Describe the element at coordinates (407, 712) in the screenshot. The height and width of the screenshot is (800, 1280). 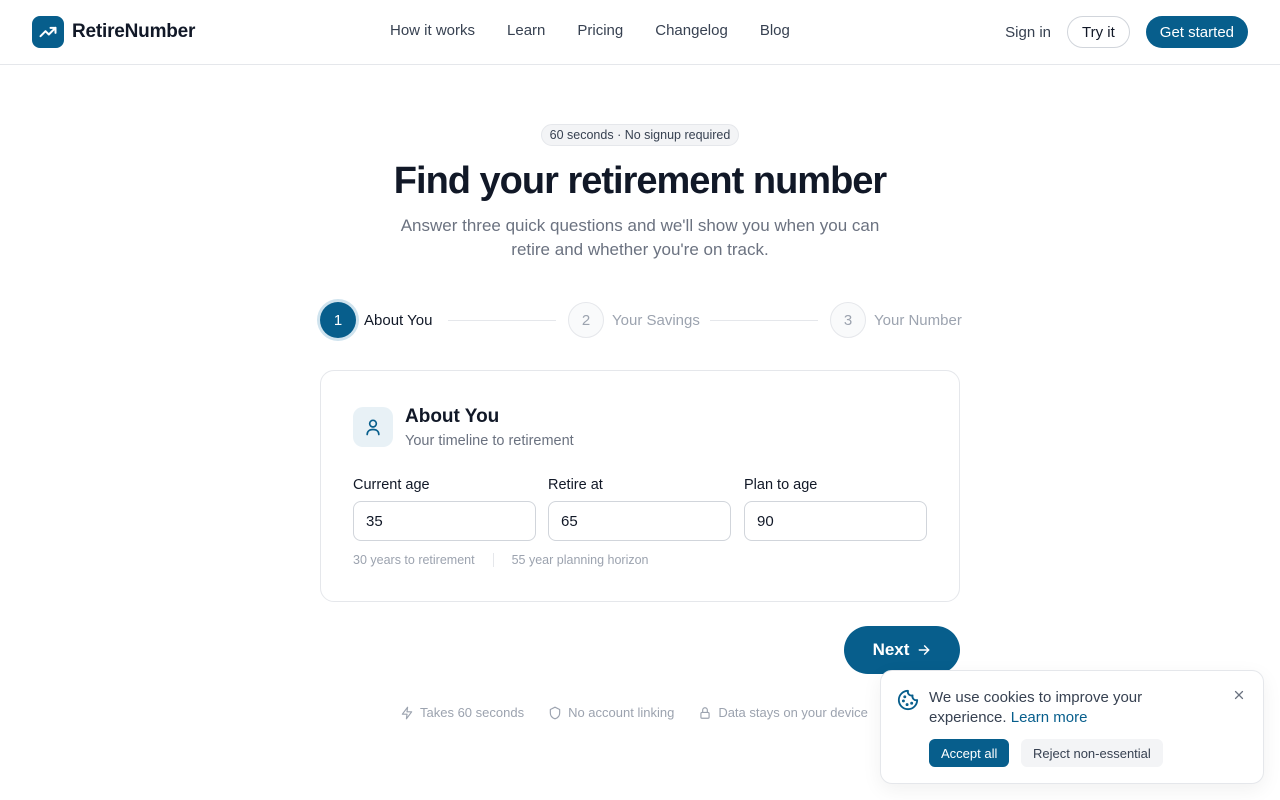
I see `lightning-icon` at that location.